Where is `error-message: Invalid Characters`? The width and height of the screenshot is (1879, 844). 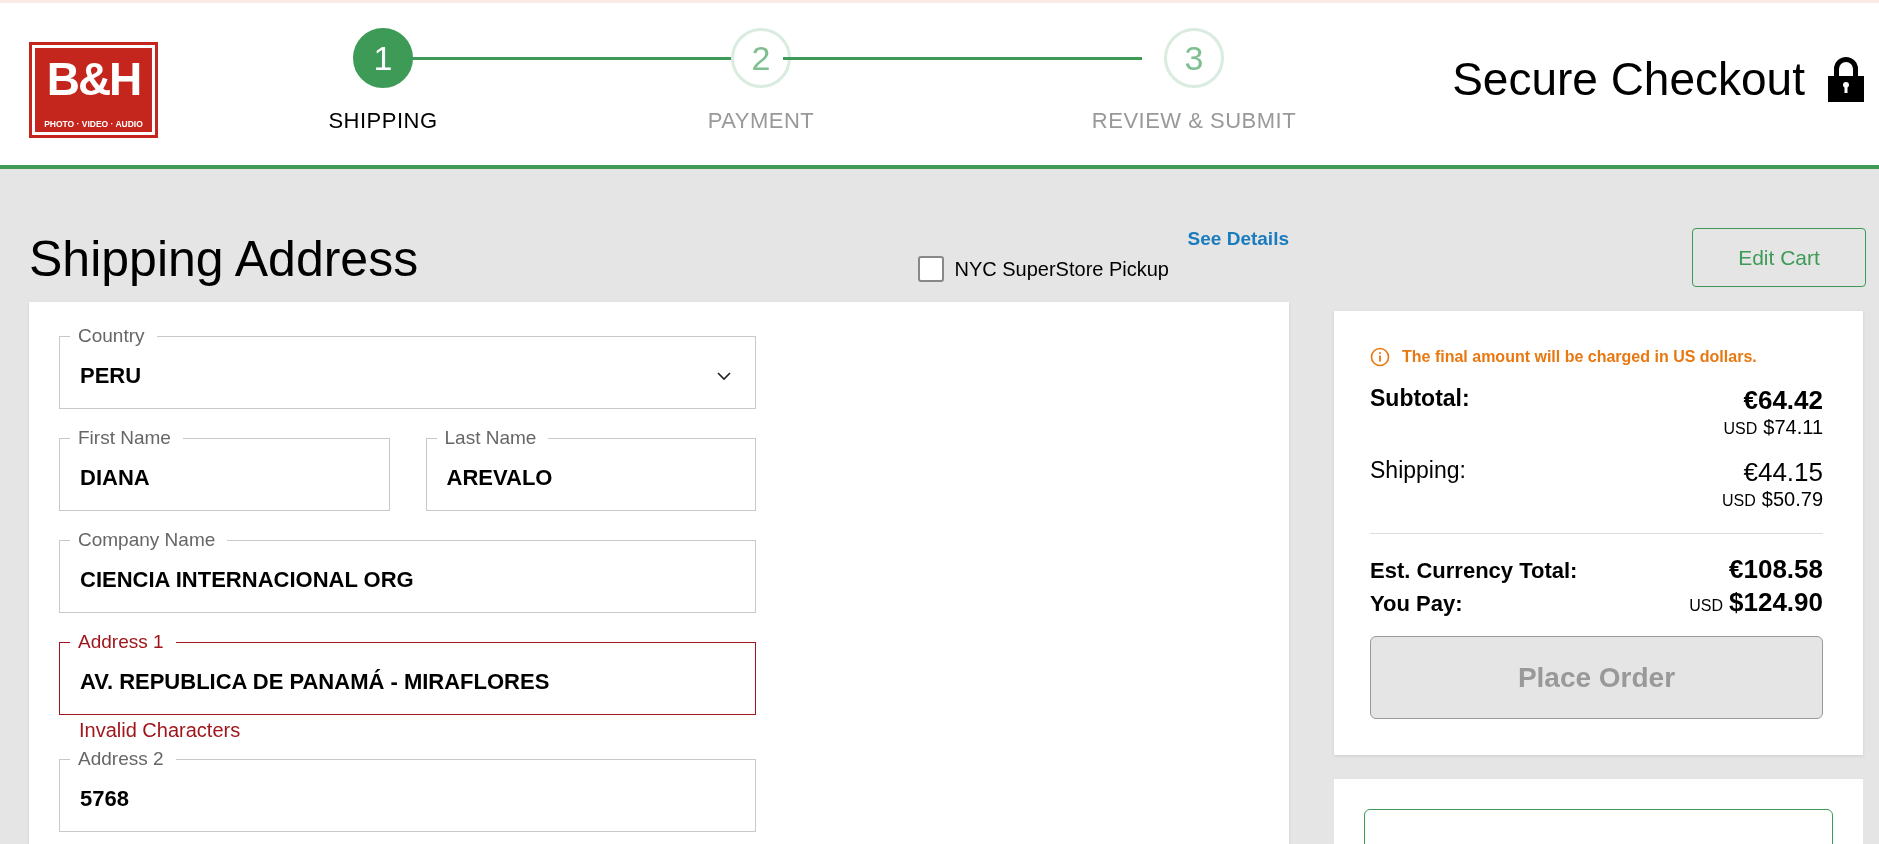
error-message: Invalid Characters is located at coordinates (160, 730).